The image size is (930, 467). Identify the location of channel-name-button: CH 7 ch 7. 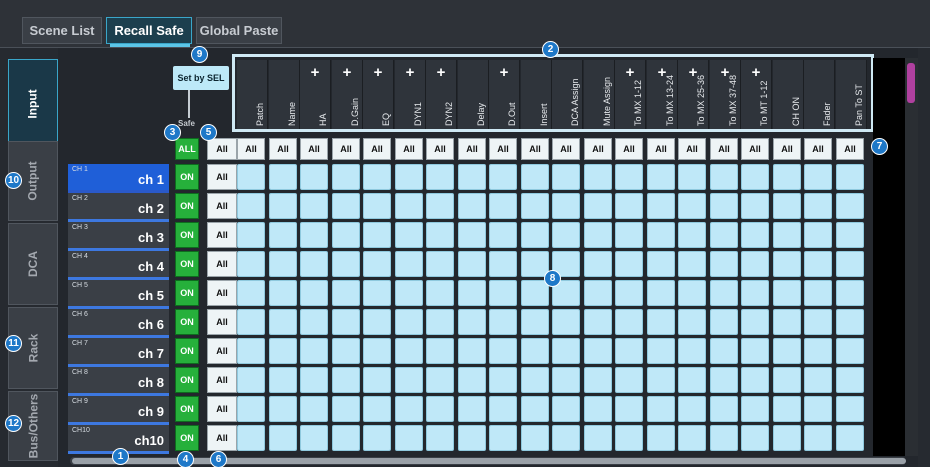
(118, 352).